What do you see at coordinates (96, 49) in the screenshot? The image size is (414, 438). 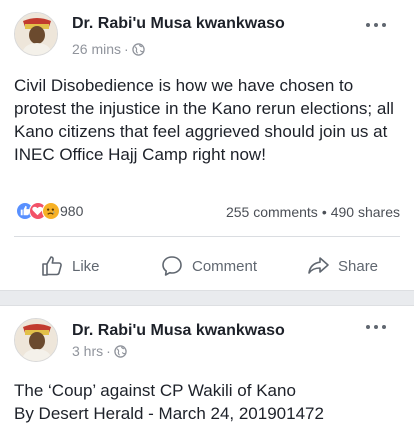 I see `post-time: 26 mins` at bounding box center [96, 49].